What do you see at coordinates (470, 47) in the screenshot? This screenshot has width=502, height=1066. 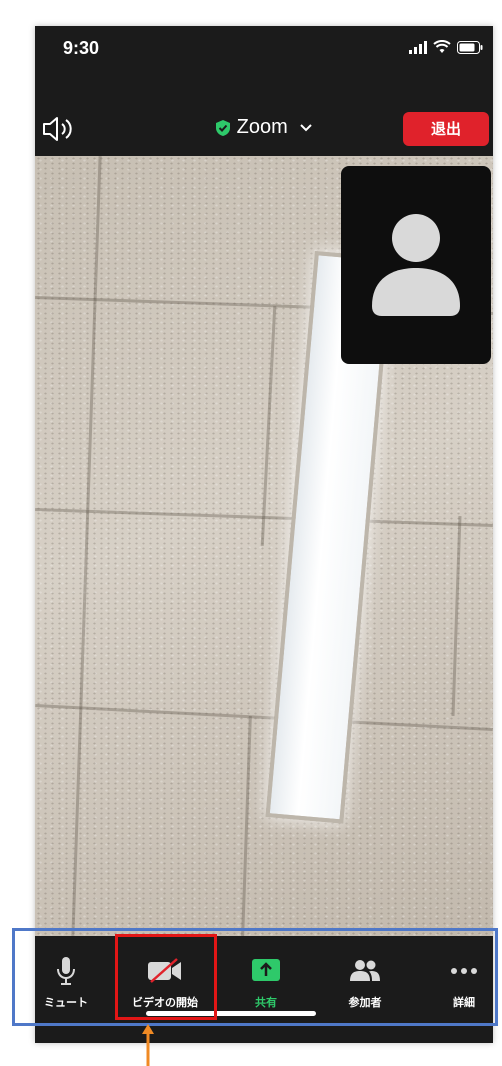 I see `battery-icon` at bounding box center [470, 47].